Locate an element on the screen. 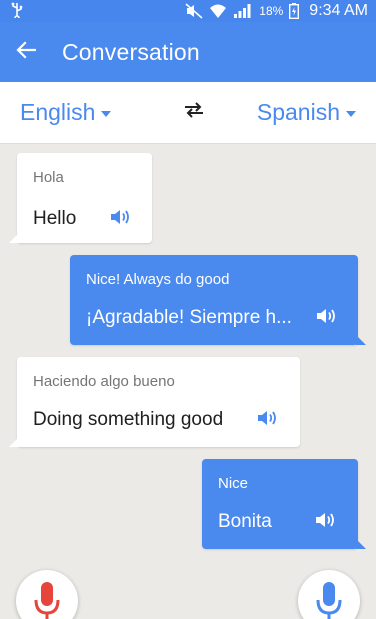 This screenshot has height=619, width=376. wifi-icon is located at coordinates (218, 11).